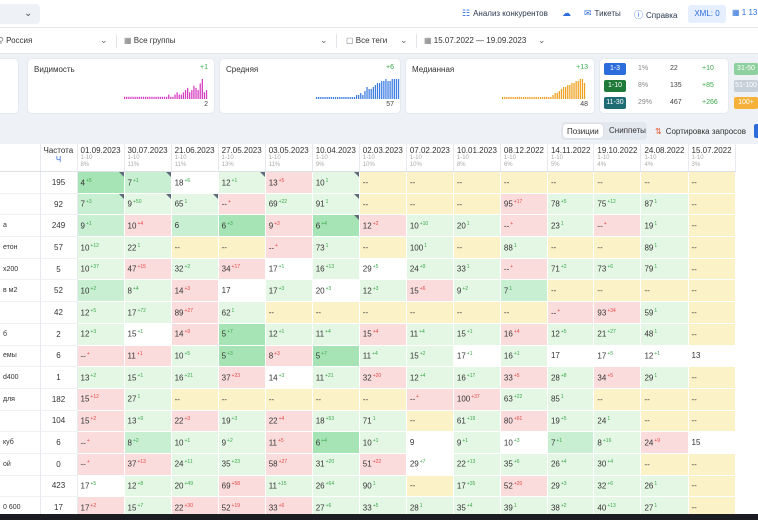  Describe the element at coordinates (289, 269) in the screenshot. I see `position-cell: 17+1` at that location.